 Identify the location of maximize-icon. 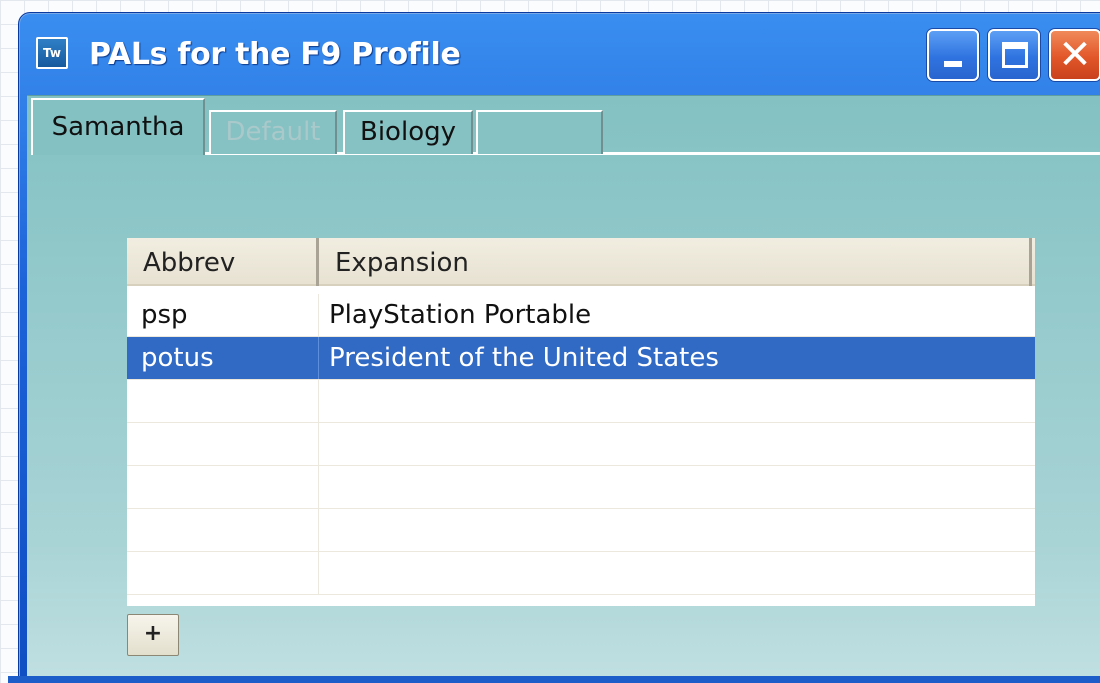
(1015, 55).